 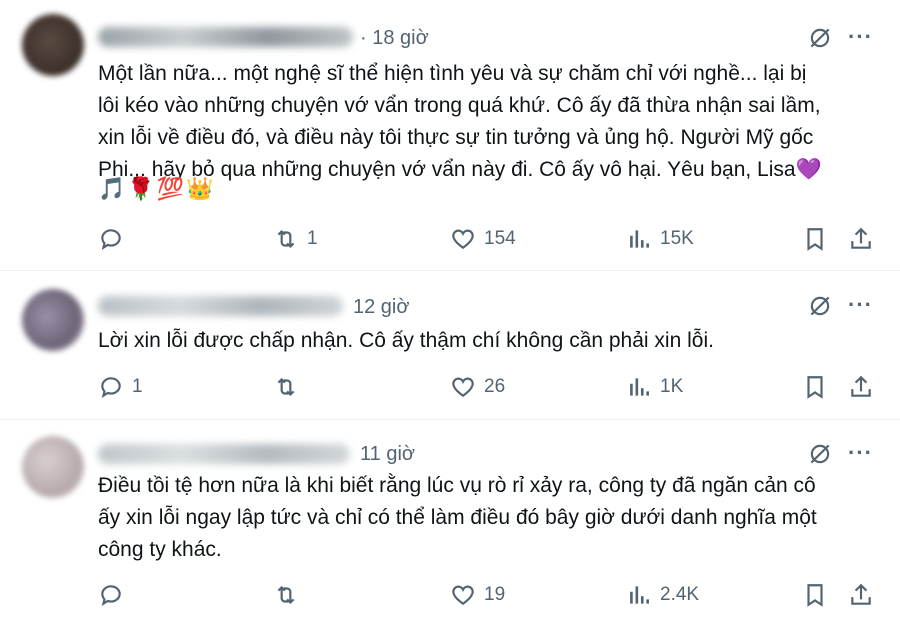 I want to click on views-button: 2.4K, so click(x=662, y=595).